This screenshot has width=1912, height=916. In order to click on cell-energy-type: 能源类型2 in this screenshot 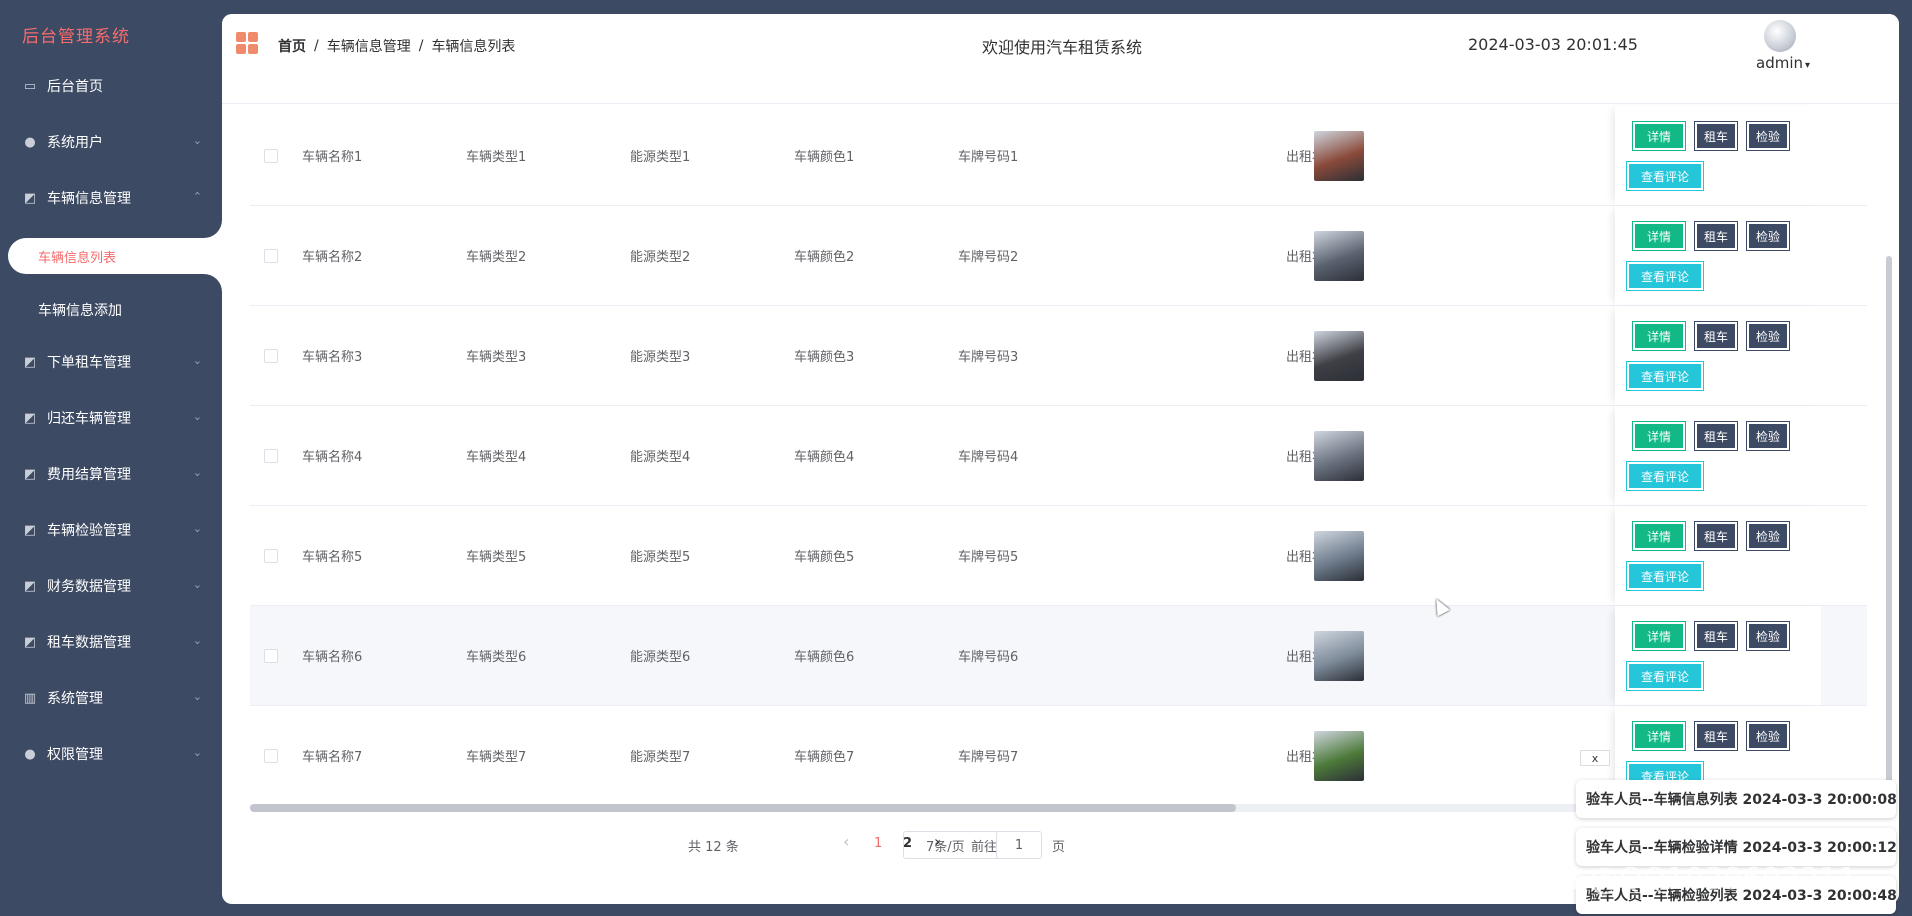, I will do `click(660, 257)`.